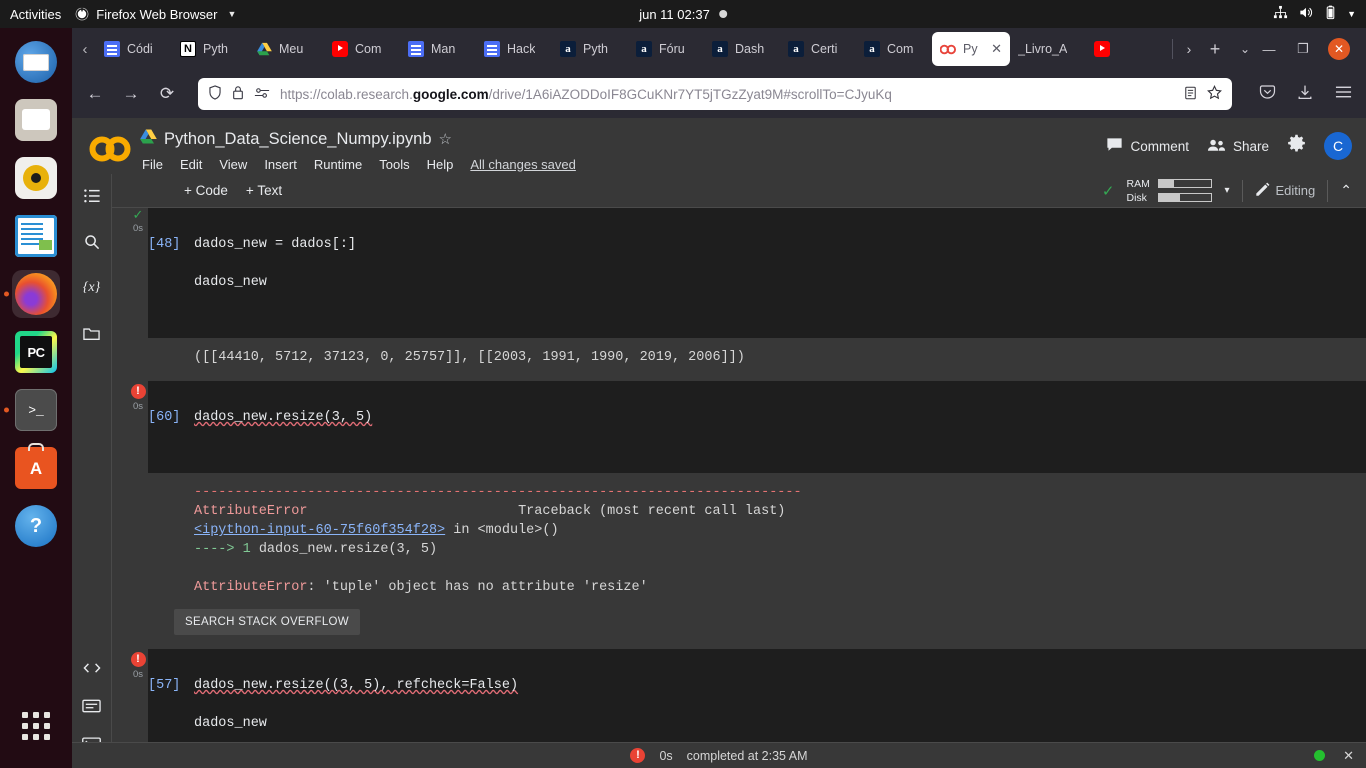 The height and width of the screenshot is (768, 1366). Describe the element at coordinates (286, 49) in the screenshot. I see `browser-tab: Meu` at that location.